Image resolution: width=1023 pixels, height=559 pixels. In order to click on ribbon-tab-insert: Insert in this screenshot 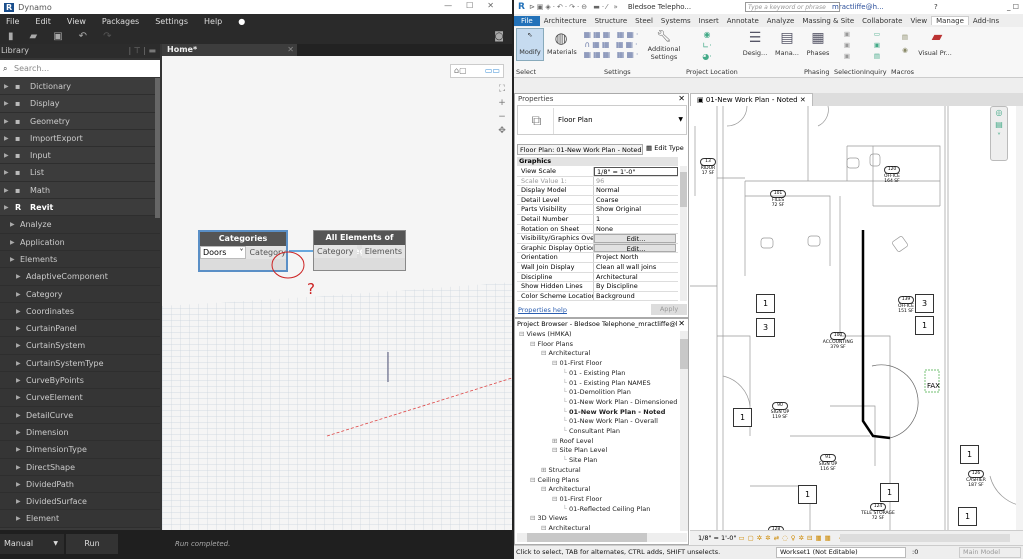, I will do `click(709, 21)`.